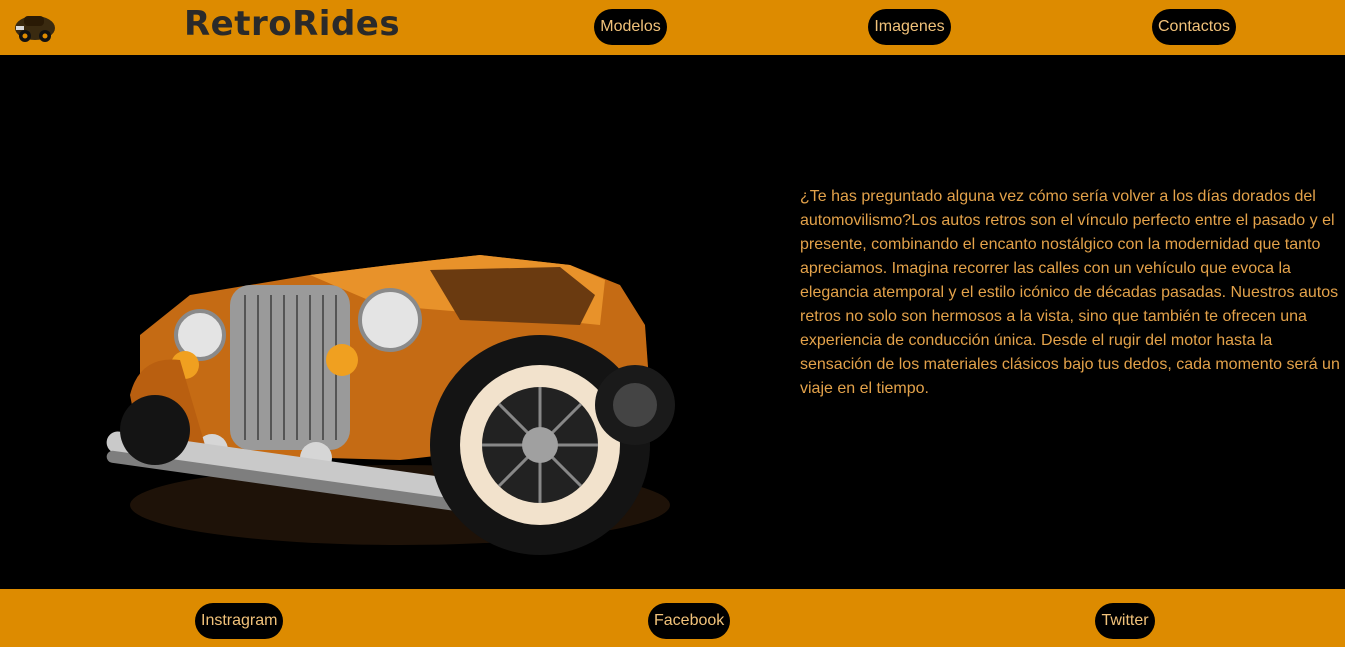 The image size is (1345, 647). What do you see at coordinates (689, 621) in the screenshot?
I see `footer-link-facebook: Facebook` at bounding box center [689, 621].